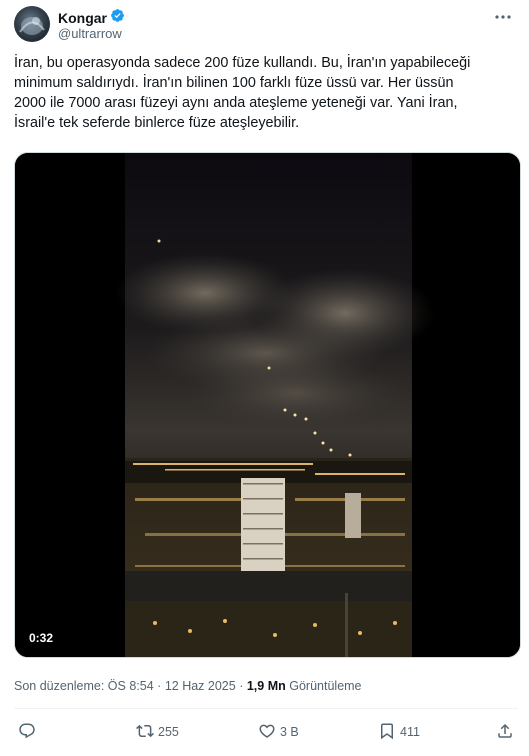 This screenshot has height=756, width=529. Describe the element at coordinates (266, 708) in the screenshot. I see `divider` at that location.